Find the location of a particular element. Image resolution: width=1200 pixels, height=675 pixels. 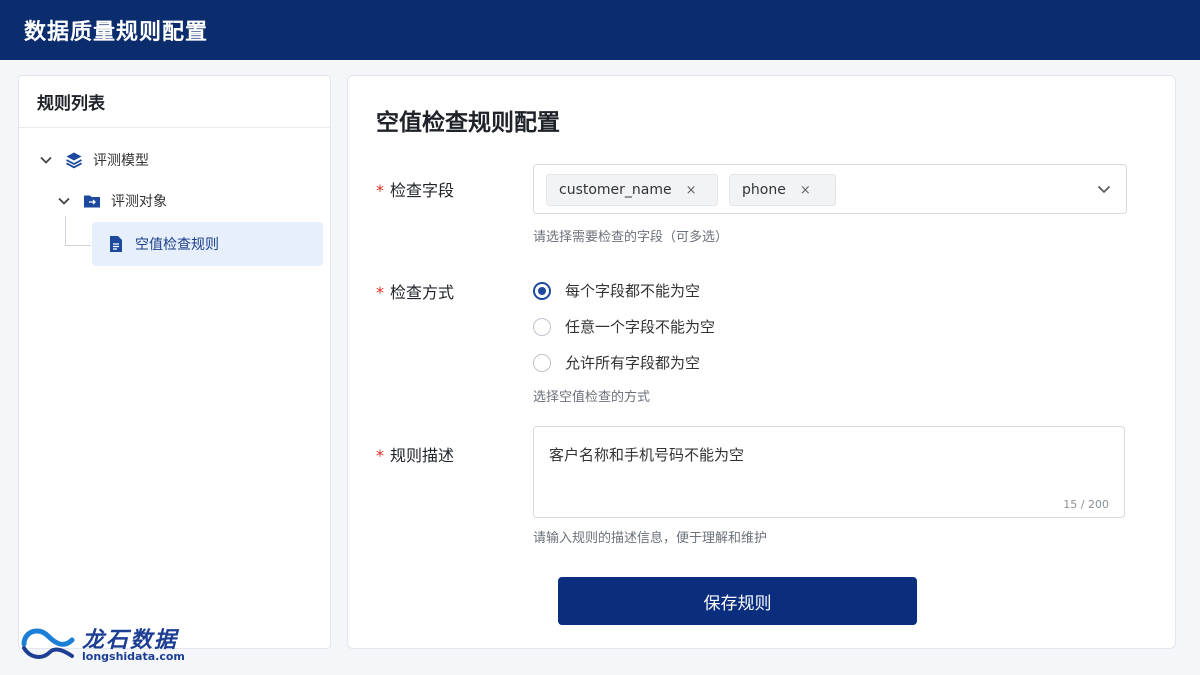

save-rule-button: 保存规则 is located at coordinates (737, 601).